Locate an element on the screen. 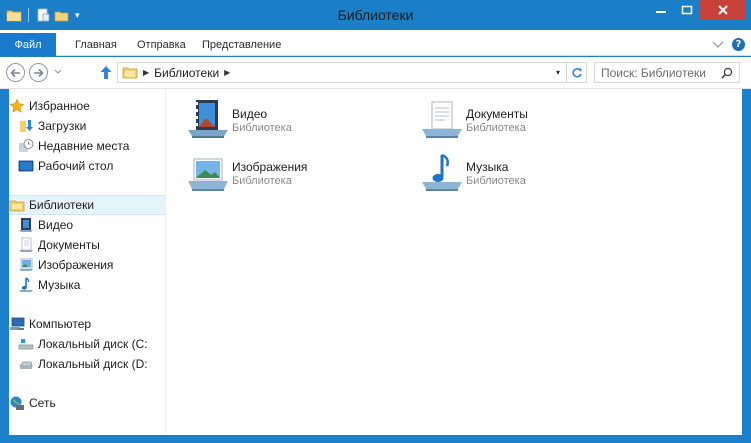  library-name: Музыка is located at coordinates (487, 167).